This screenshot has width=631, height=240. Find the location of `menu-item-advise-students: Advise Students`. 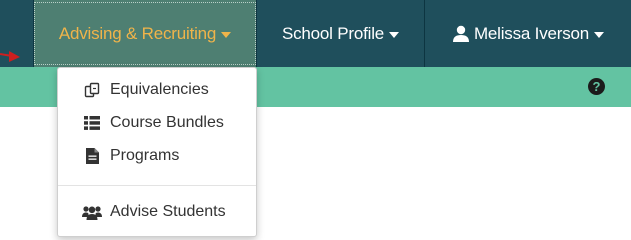

menu-item-advise-students: Advise Students is located at coordinates (154, 212).